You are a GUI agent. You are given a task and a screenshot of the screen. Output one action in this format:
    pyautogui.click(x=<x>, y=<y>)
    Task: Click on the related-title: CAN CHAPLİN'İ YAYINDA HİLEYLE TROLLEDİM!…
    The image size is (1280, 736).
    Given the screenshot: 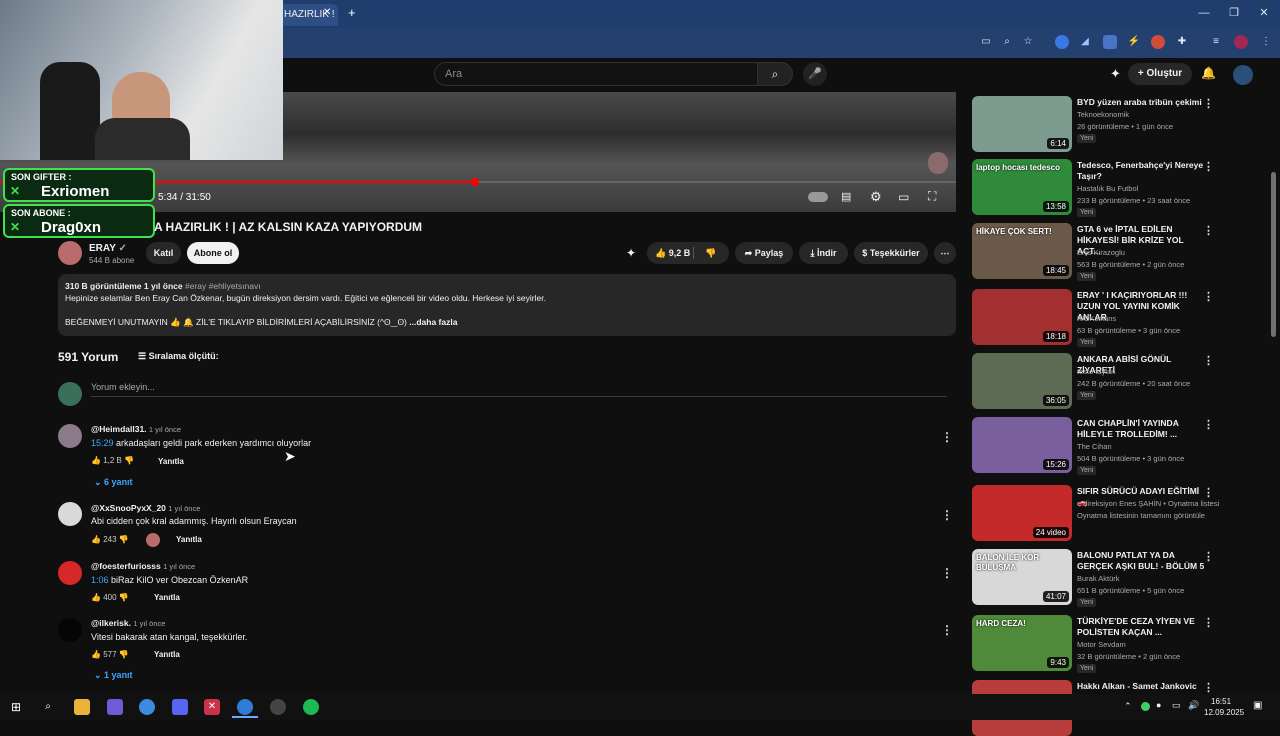 What is the action you would take?
    pyautogui.click(x=1141, y=429)
    